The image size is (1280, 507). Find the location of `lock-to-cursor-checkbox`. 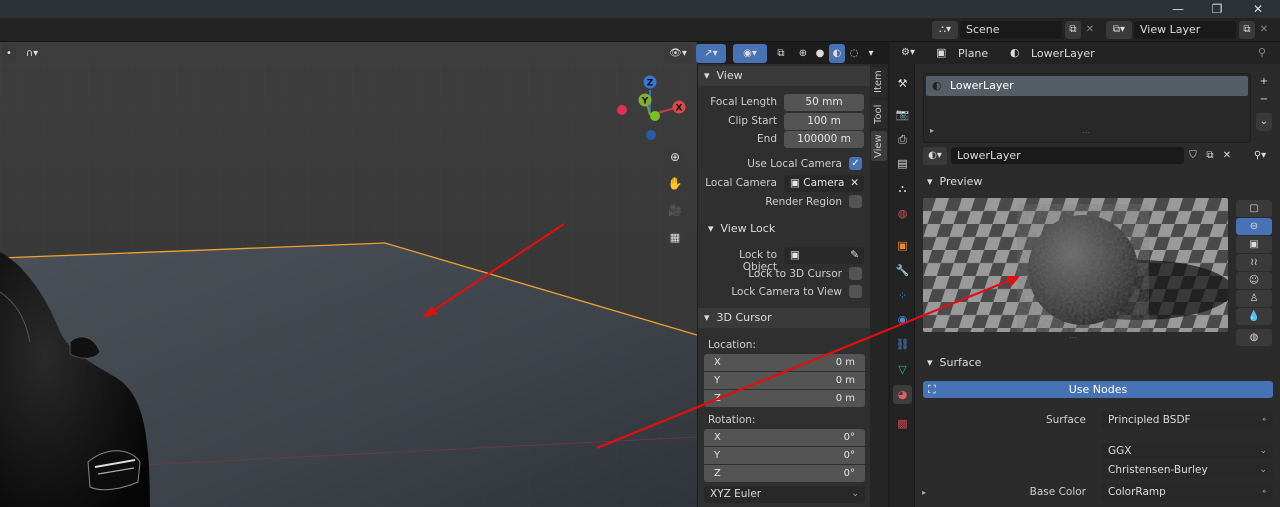

lock-to-cursor-checkbox is located at coordinates (855, 273).